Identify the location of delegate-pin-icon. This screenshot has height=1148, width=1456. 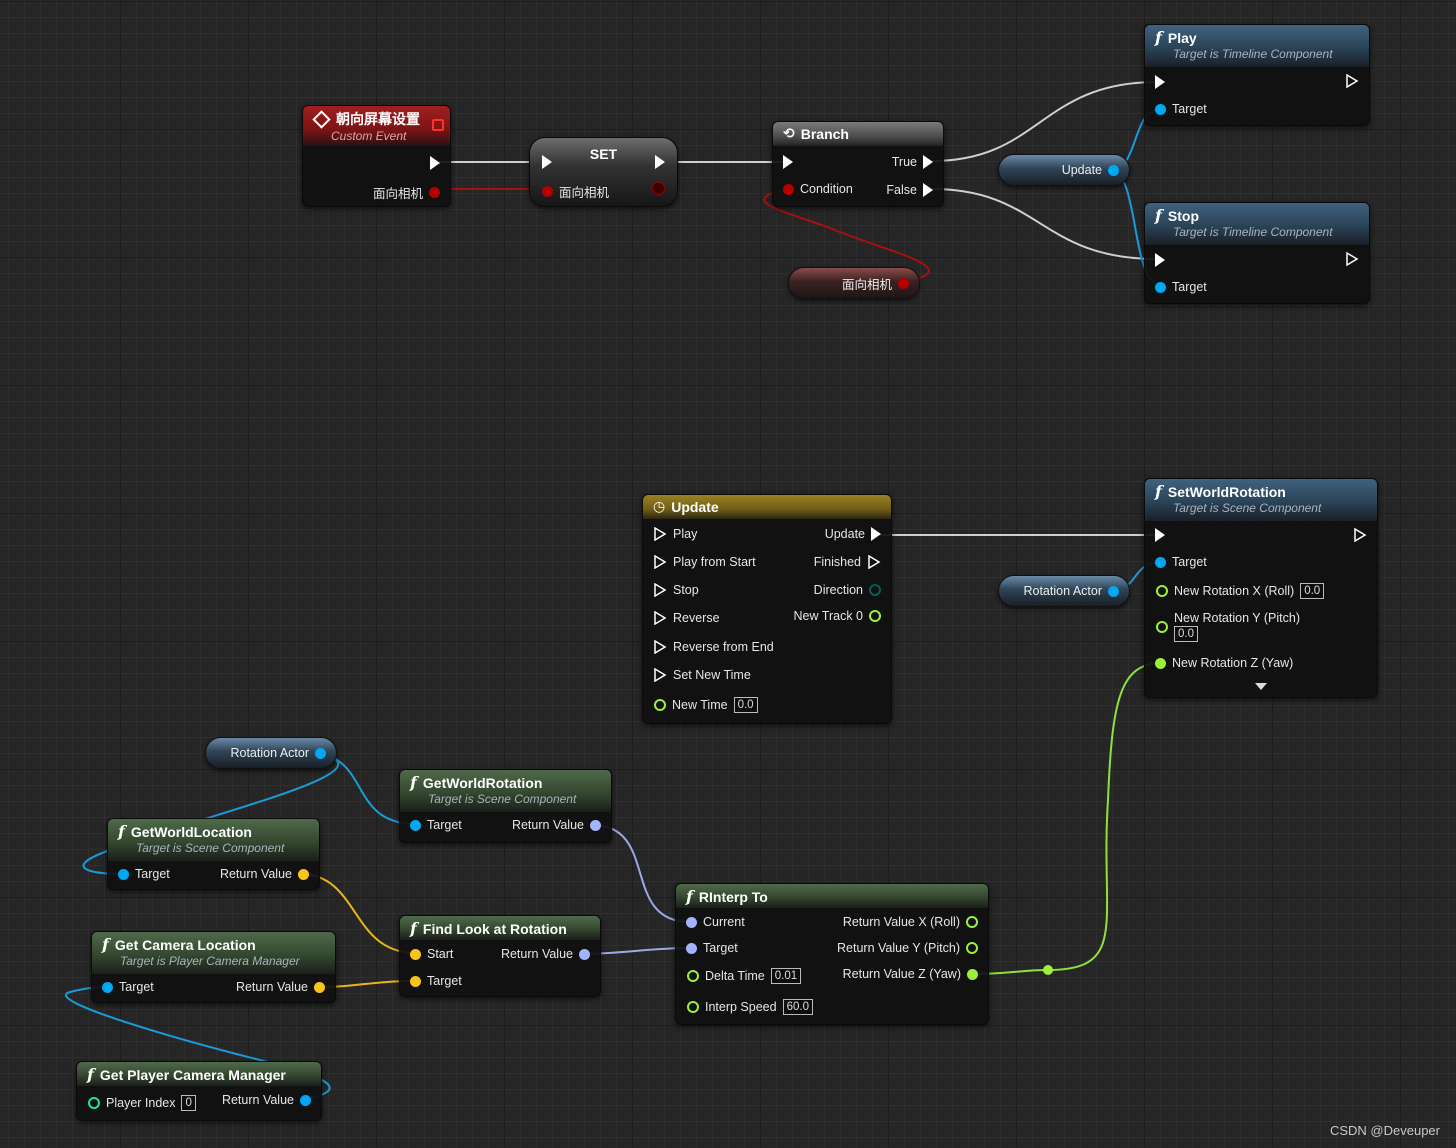
(438, 125).